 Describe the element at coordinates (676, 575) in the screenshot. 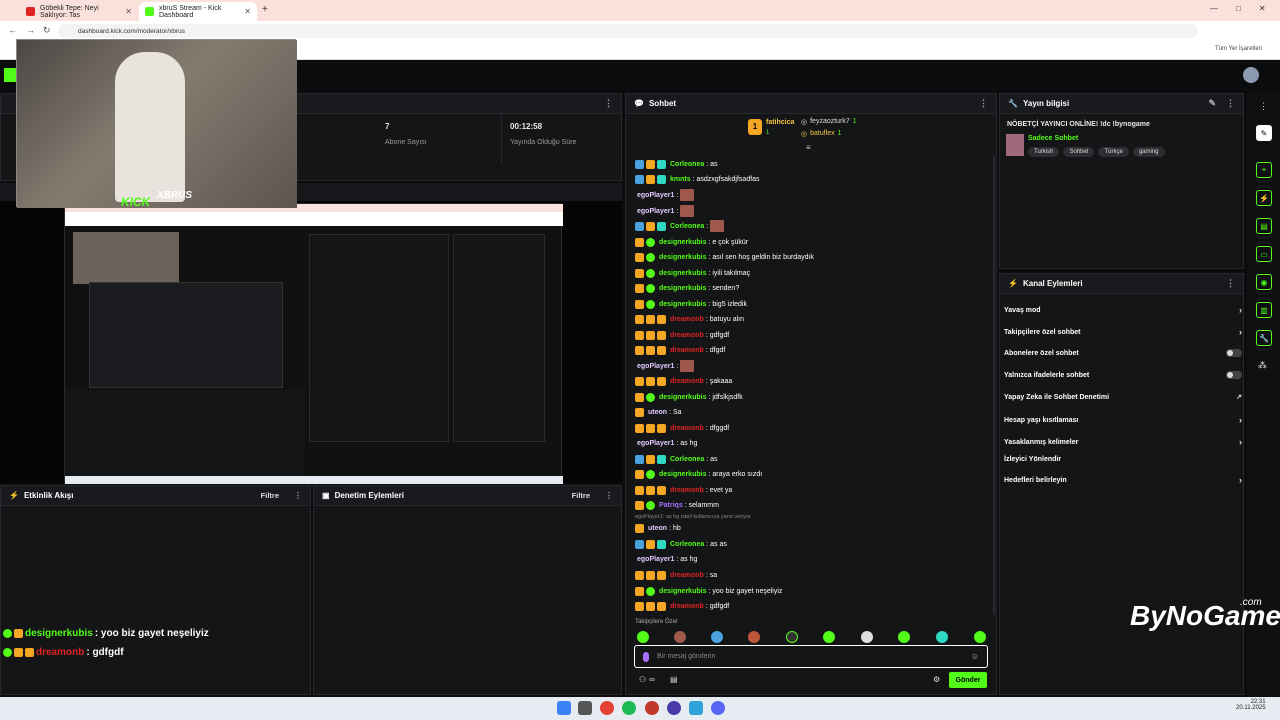

I see `chat-message: dreamonb: sa` at that location.